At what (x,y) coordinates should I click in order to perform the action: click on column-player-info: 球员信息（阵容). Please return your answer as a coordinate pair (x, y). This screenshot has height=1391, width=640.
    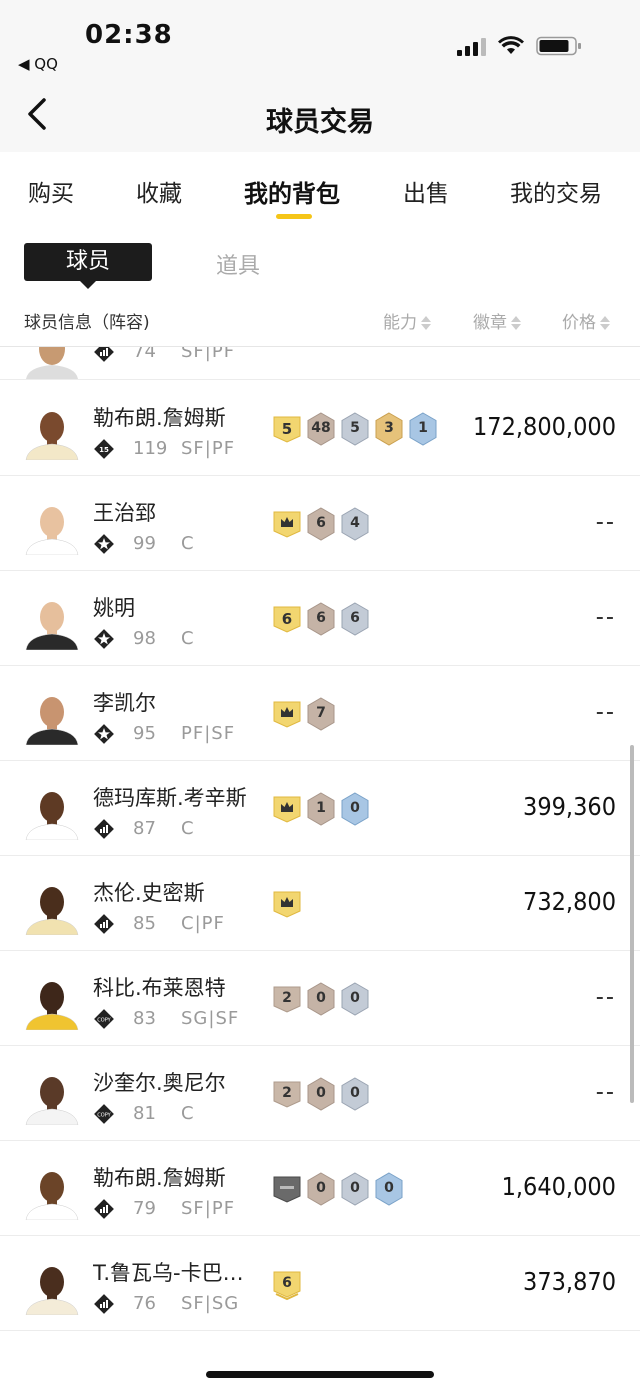
    Looking at the image, I should click on (87, 323).